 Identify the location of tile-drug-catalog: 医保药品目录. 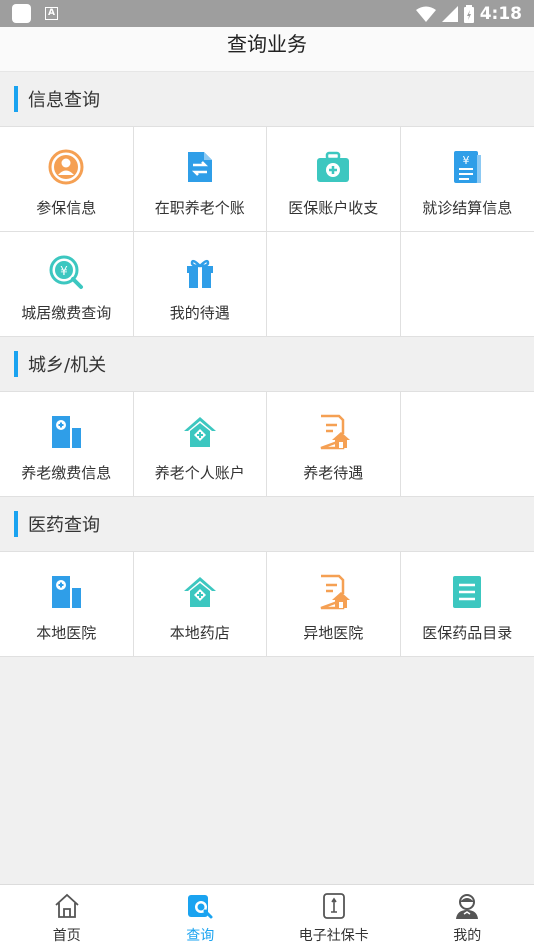
(467, 604).